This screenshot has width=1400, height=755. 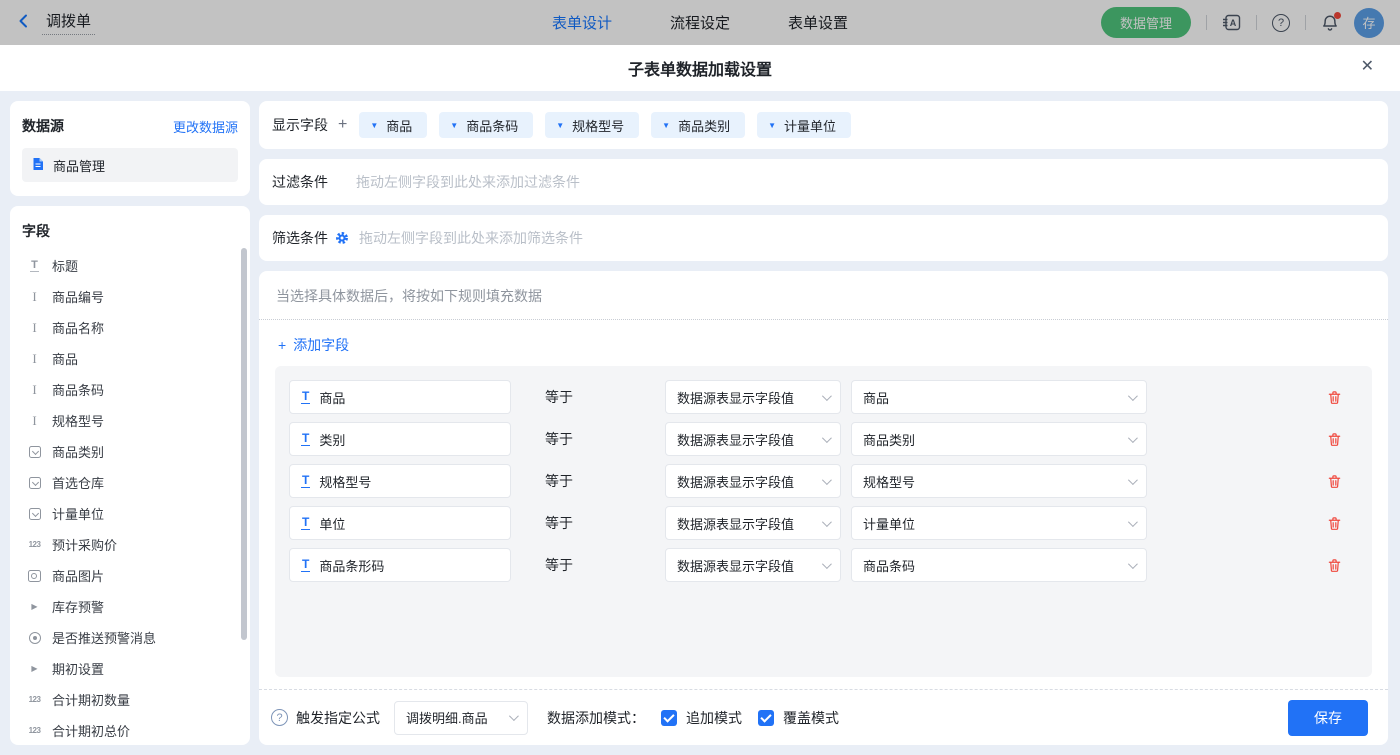 What do you see at coordinates (999, 397) in the screenshot?
I see `source-field-select: 商品` at bounding box center [999, 397].